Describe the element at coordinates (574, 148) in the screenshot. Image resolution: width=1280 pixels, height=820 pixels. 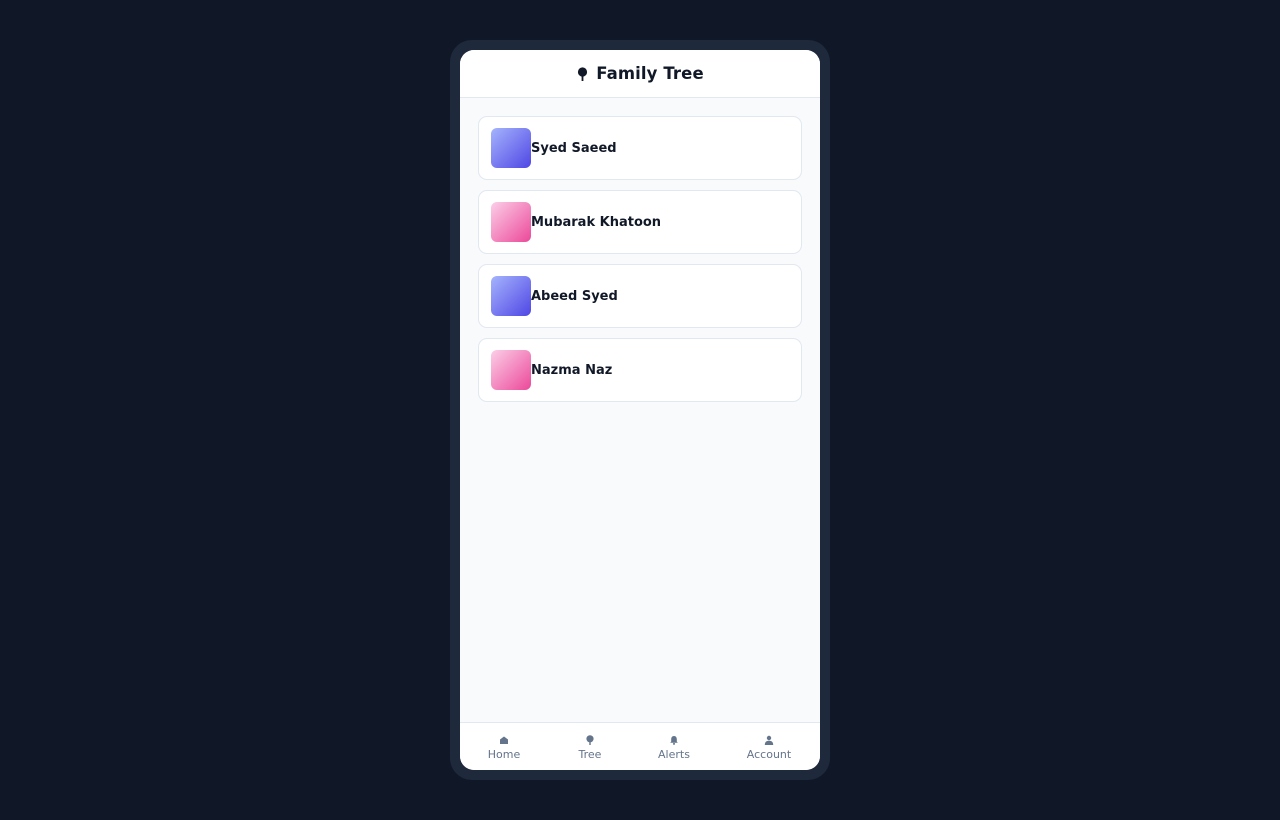
I see `person-name: Syed Saeed` at that location.